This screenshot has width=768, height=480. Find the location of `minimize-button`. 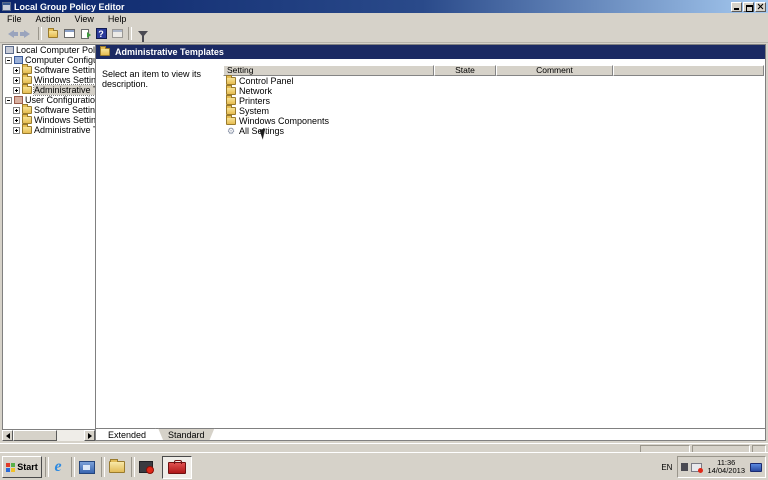

minimize-button is located at coordinates (736, 6).